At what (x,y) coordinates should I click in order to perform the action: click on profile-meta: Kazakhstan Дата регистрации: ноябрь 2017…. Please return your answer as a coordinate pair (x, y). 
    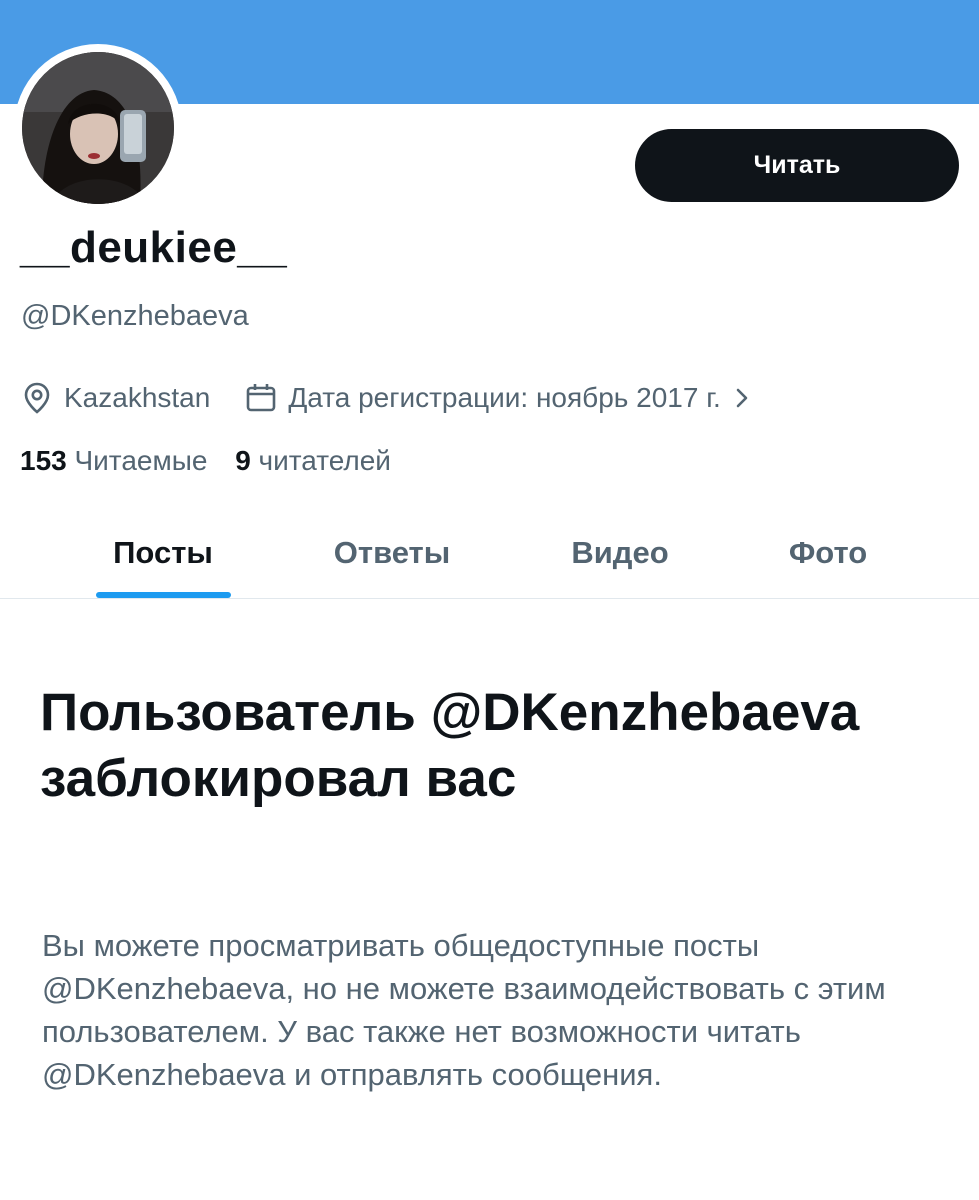
    Looking at the image, I should click on (385, 398).